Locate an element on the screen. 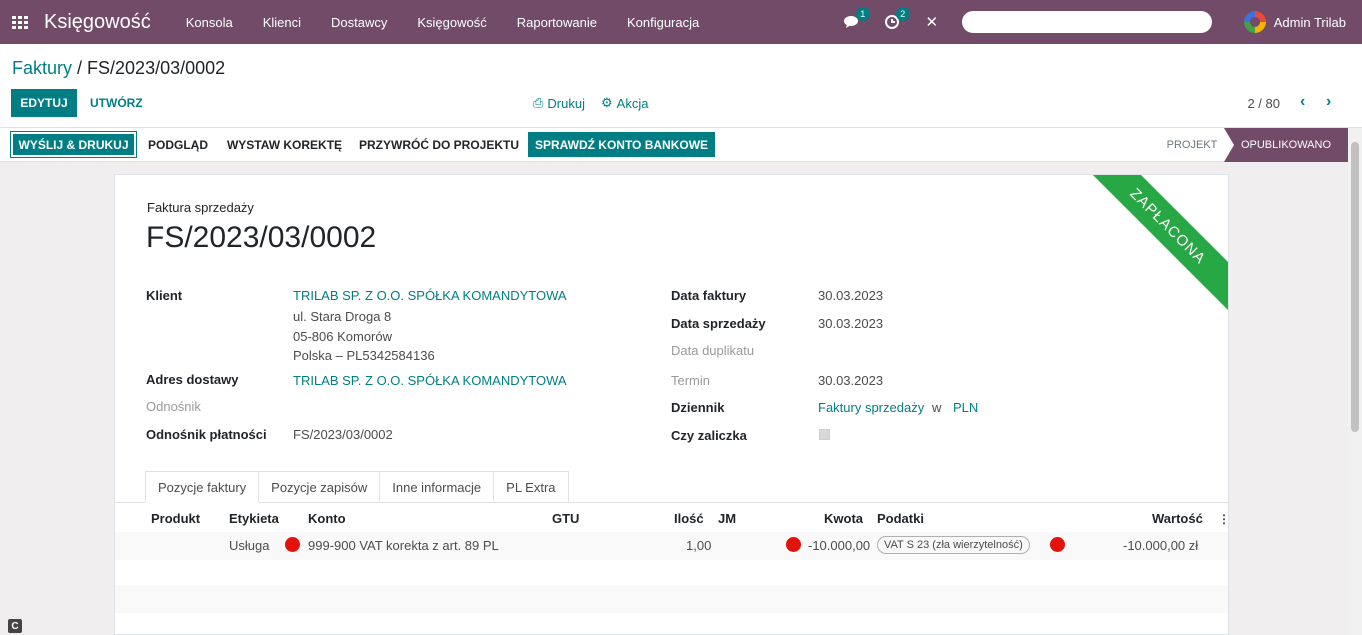 The height and width of the screenshot is (635, 1362). print-button: ⎙ Drukuj is located at coordinates (559, 103).